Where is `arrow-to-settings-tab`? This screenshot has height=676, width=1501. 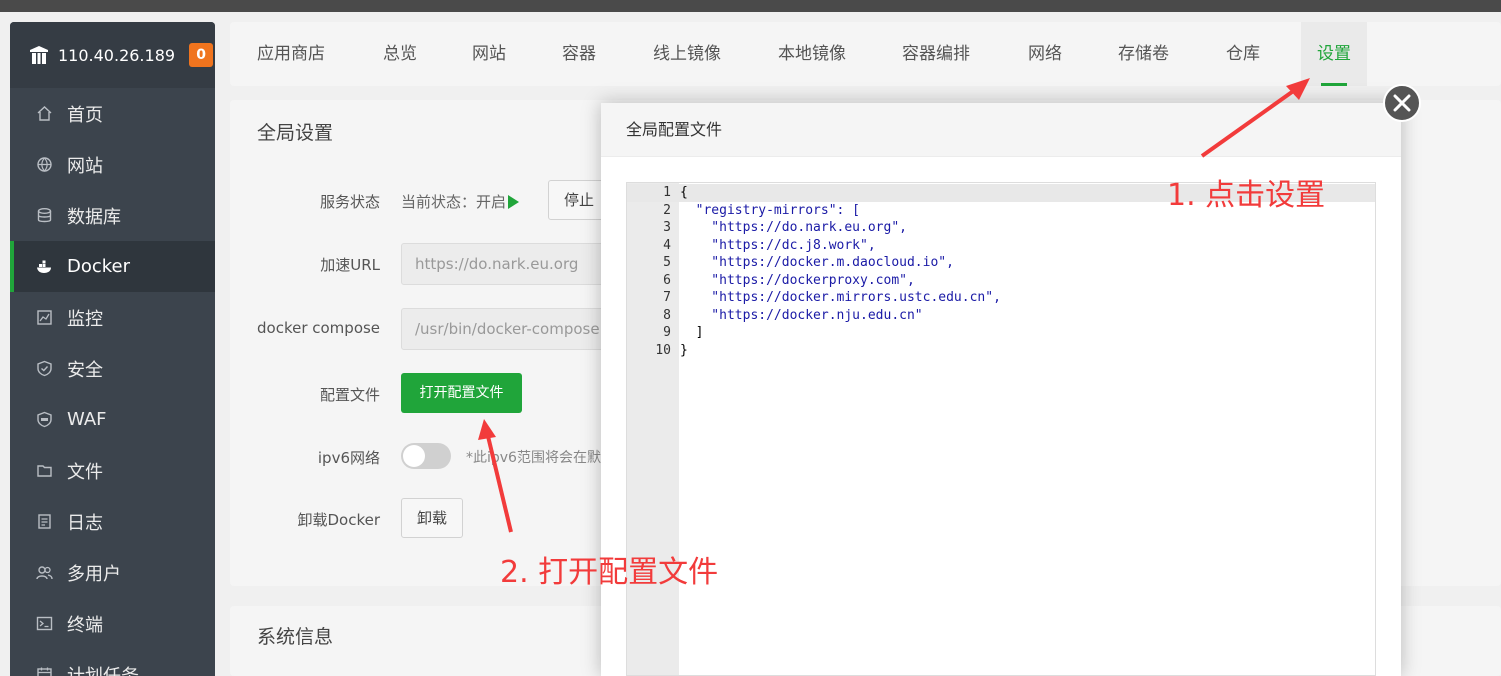
arrow-to-settings-tab is located at coordinates (1255, 118).